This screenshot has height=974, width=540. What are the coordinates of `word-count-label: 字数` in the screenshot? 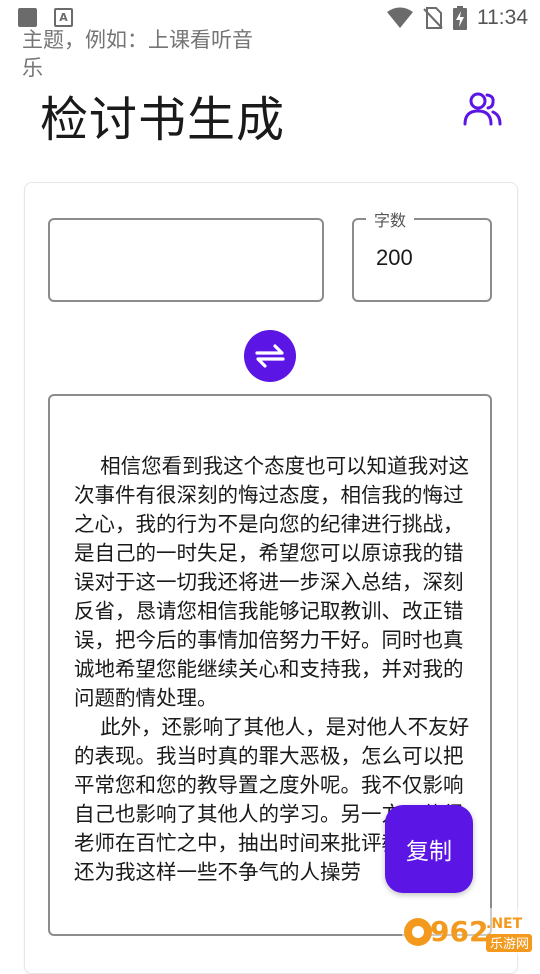 It's located at (390, 219).